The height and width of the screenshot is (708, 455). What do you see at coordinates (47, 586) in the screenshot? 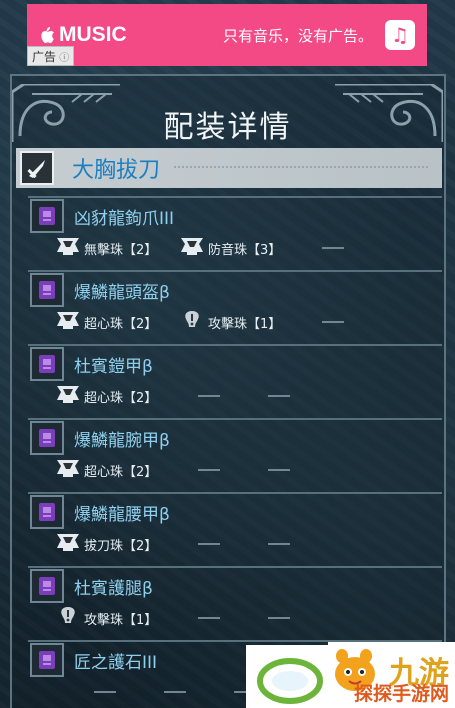
I see `legs-icon` at bounding box center [47, 586].